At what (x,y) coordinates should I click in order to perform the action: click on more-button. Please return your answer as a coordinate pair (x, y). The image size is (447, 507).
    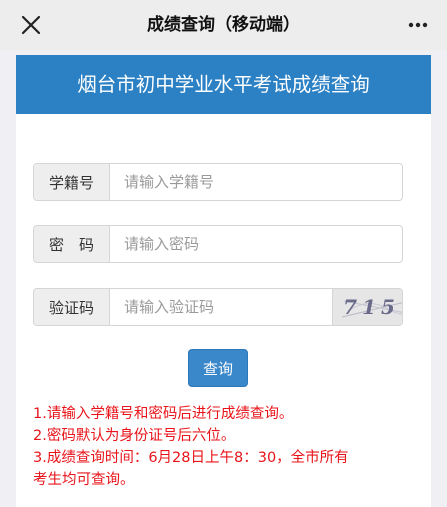
    Looking at the image, I should click on (418, 25).